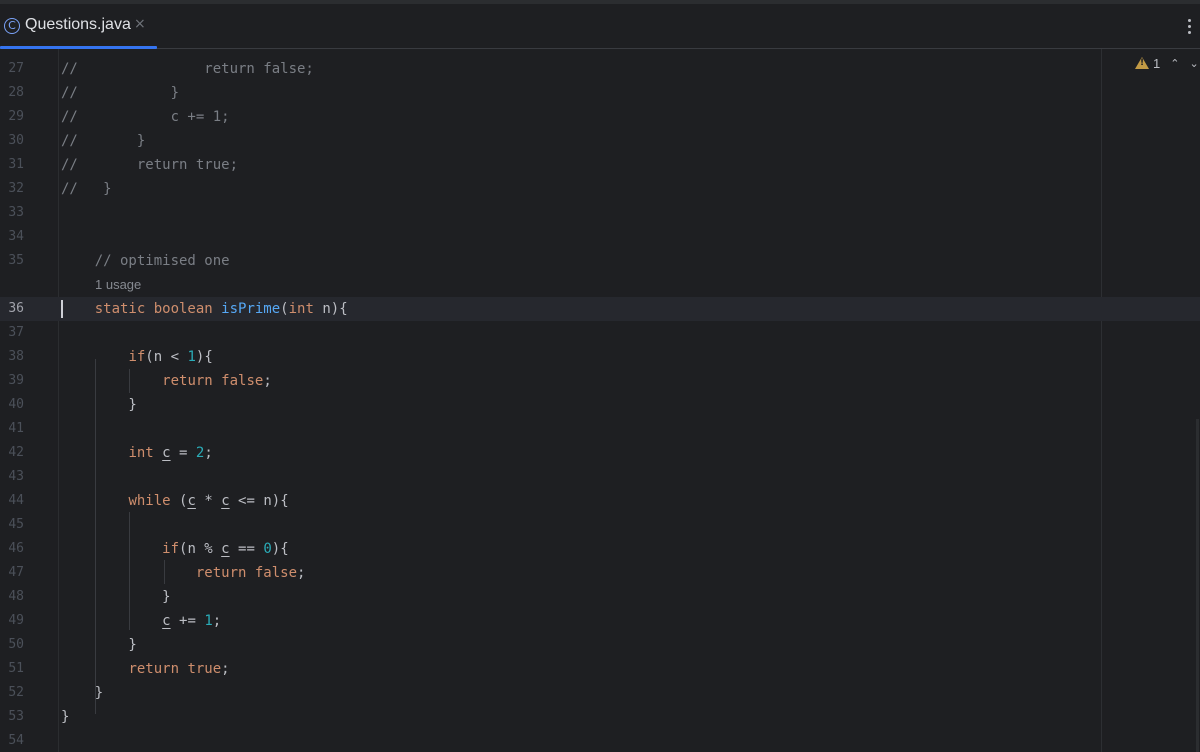 The image size is (1200, 752). I want to click on line-number: 39, so click(16, 380).